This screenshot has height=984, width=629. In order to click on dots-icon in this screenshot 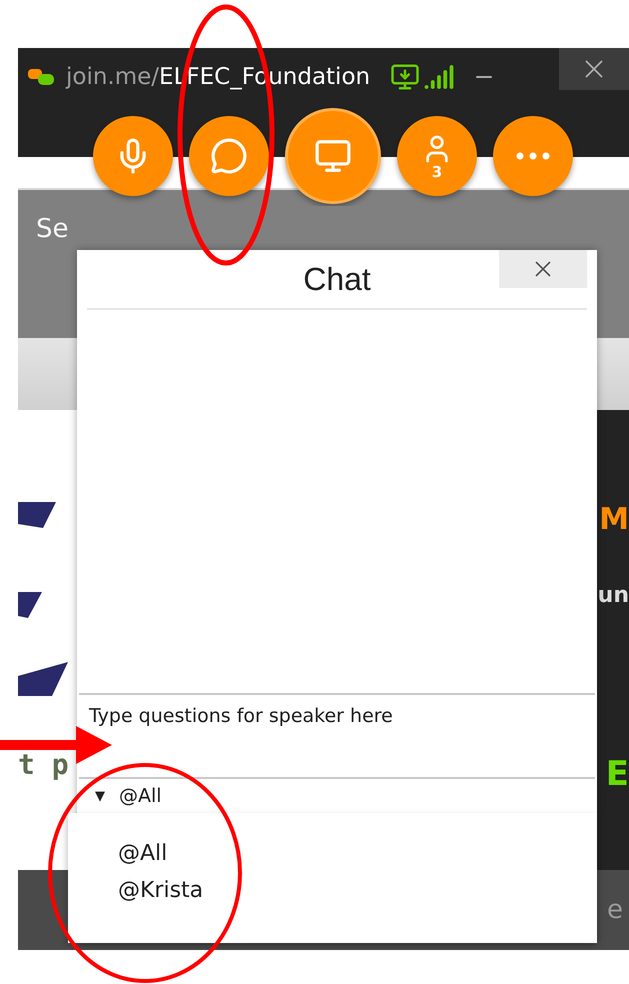, I will do `click(533, 156)`.